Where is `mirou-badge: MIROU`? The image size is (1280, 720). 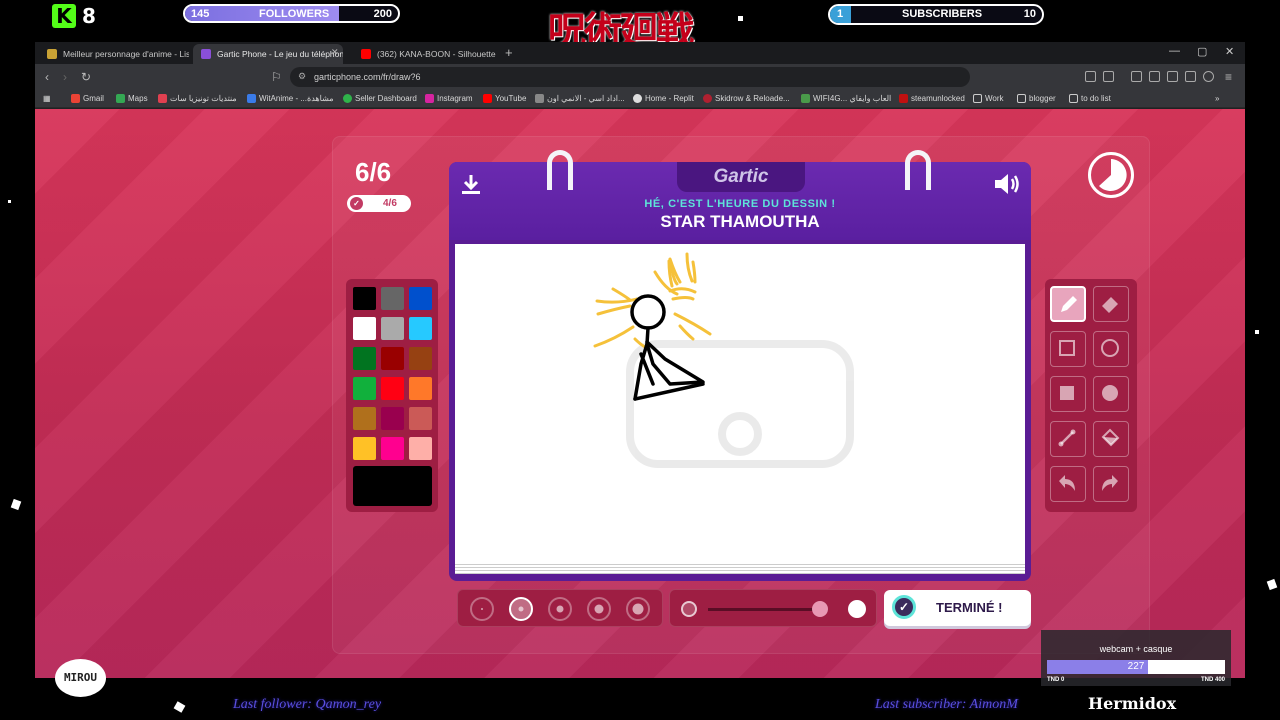
mirou-badge: MIROU is located at coordinates (80, 678).